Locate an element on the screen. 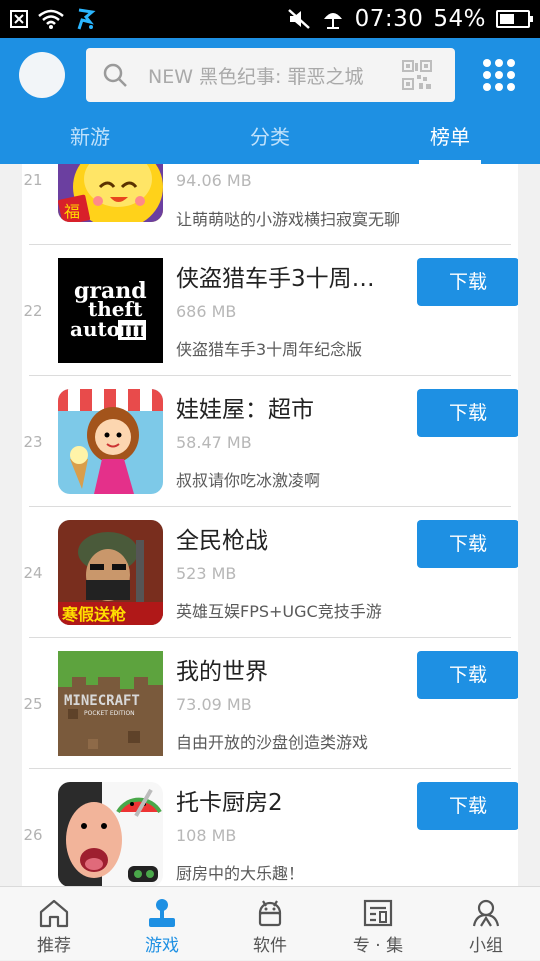 This screenshot has height=961, width=540. joystick-icon is located at coordinates (162, 913).